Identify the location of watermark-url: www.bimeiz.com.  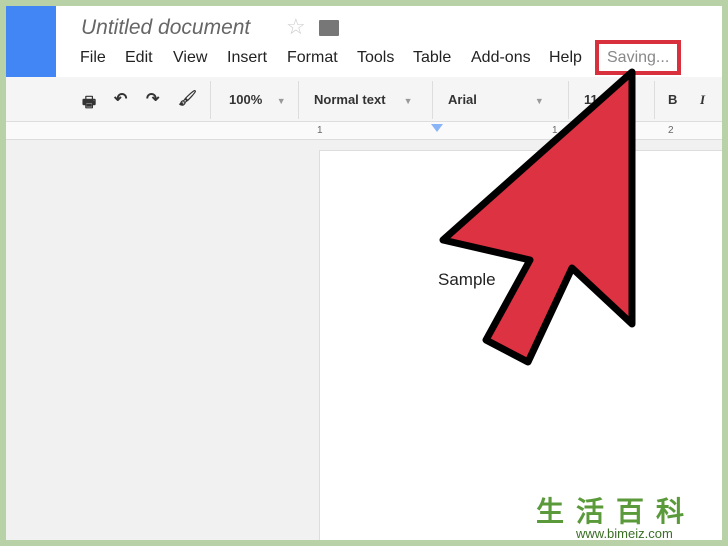
(624, 533).